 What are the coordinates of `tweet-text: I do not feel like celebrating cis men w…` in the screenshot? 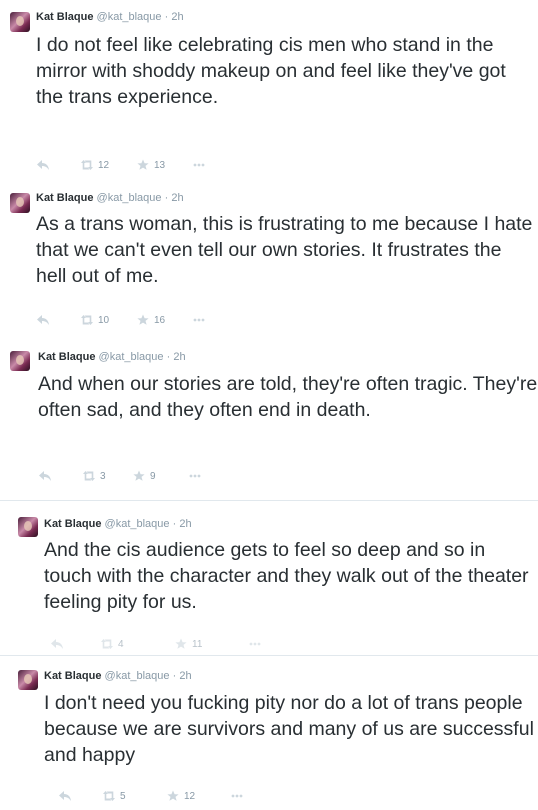 It's located at (271, 71).